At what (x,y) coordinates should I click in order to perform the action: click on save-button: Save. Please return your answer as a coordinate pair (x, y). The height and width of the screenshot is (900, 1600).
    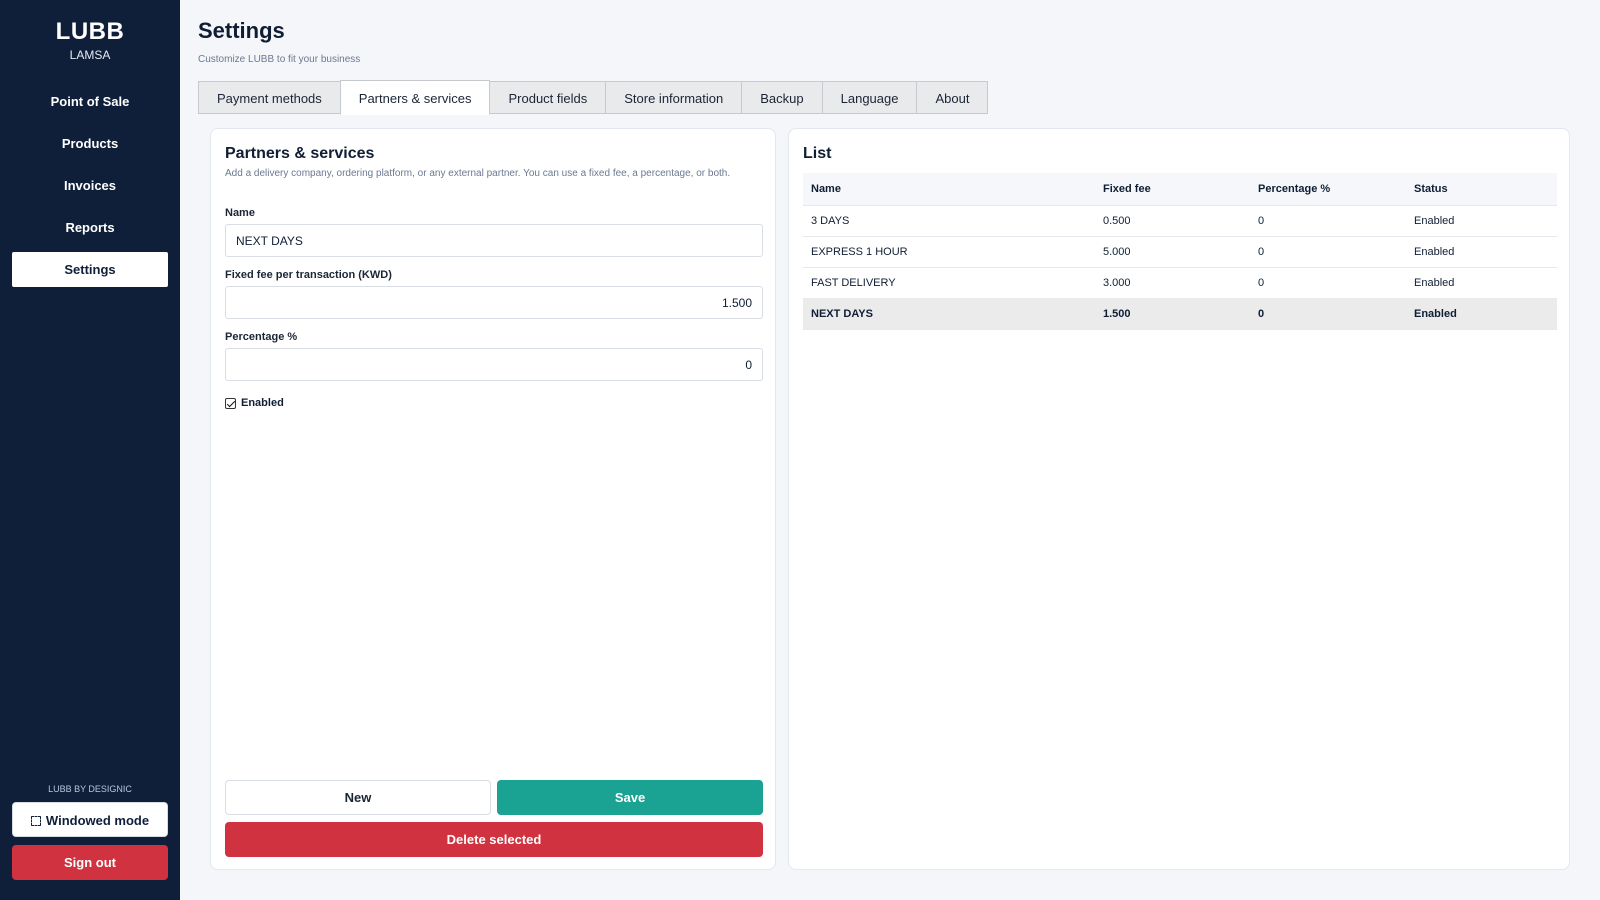
    Looking at the image, I should click on (630, 797).